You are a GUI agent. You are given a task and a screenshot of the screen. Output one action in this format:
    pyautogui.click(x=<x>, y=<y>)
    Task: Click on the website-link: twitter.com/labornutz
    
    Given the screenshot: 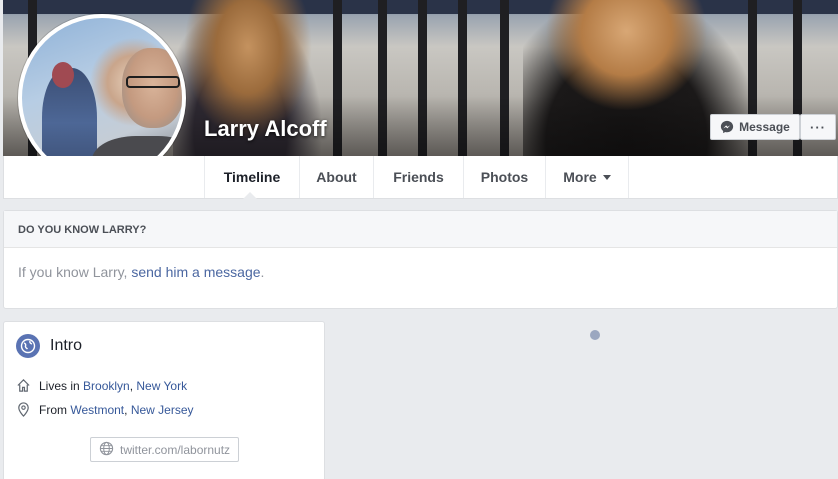 What is the action you would take?
    pyautogui.click(x=165, y=449)
    